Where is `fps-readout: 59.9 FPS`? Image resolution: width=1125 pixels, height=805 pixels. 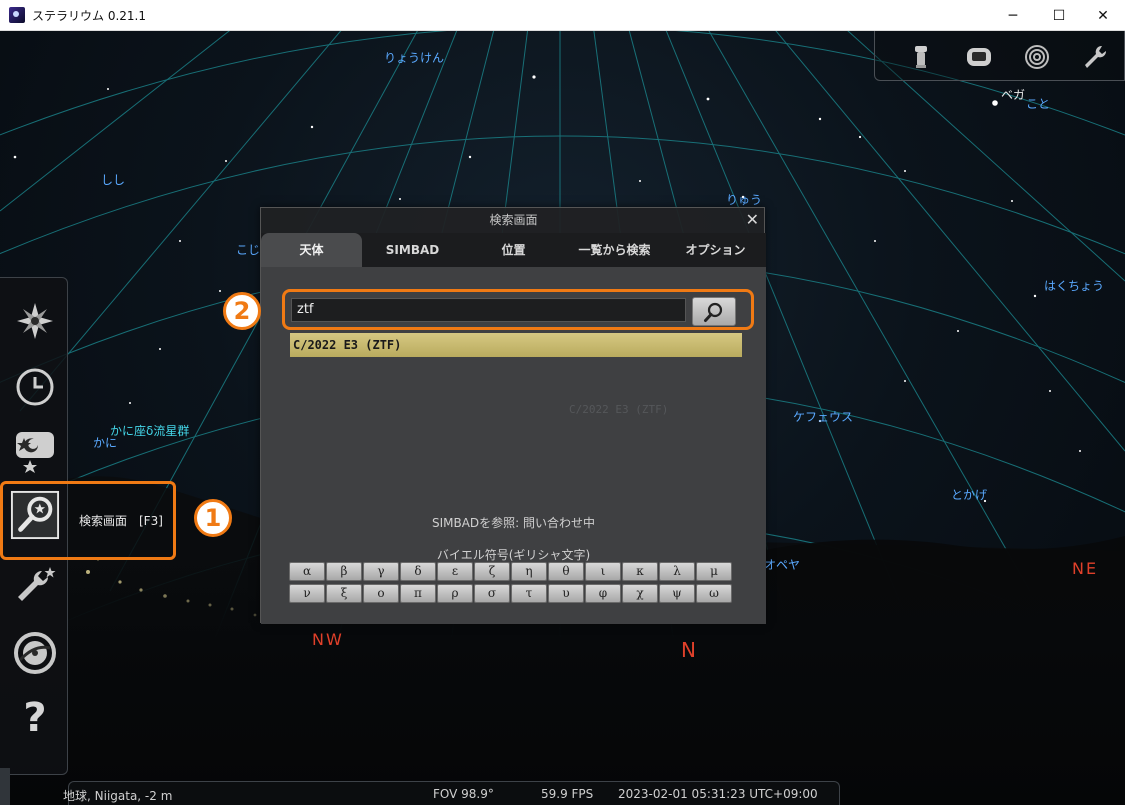 fps-readout: 59.9 FPS is located at coordinates (567, 794).